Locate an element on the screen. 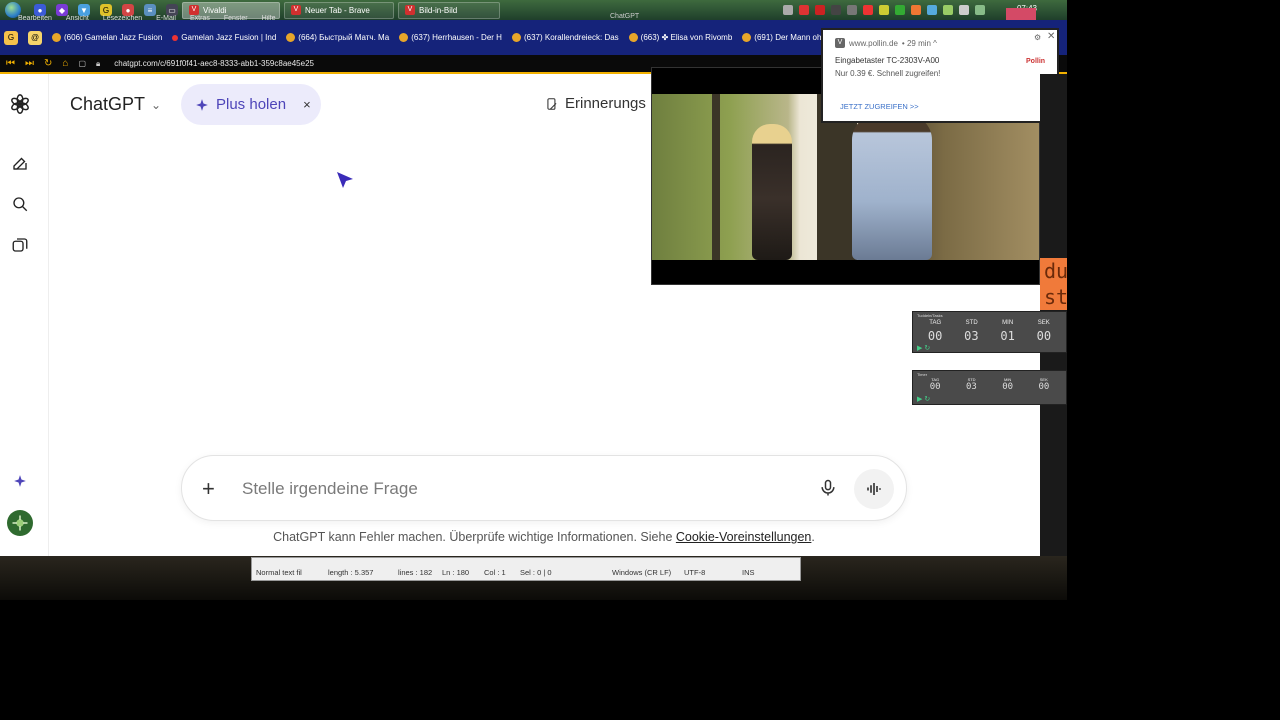 The height and width of the screenshot is (720, 1280). bookmark-item: (637) Korallendreieck: Das is located at coordinates (565, 37).